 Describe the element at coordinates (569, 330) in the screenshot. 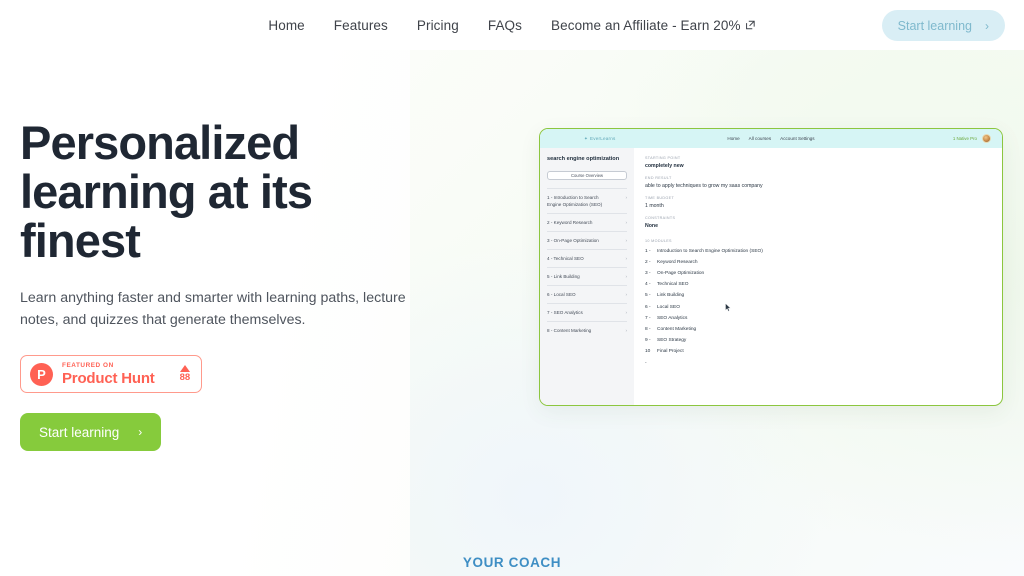

I see `sidebar-item-label: 8 - Content Marketing` at that location.